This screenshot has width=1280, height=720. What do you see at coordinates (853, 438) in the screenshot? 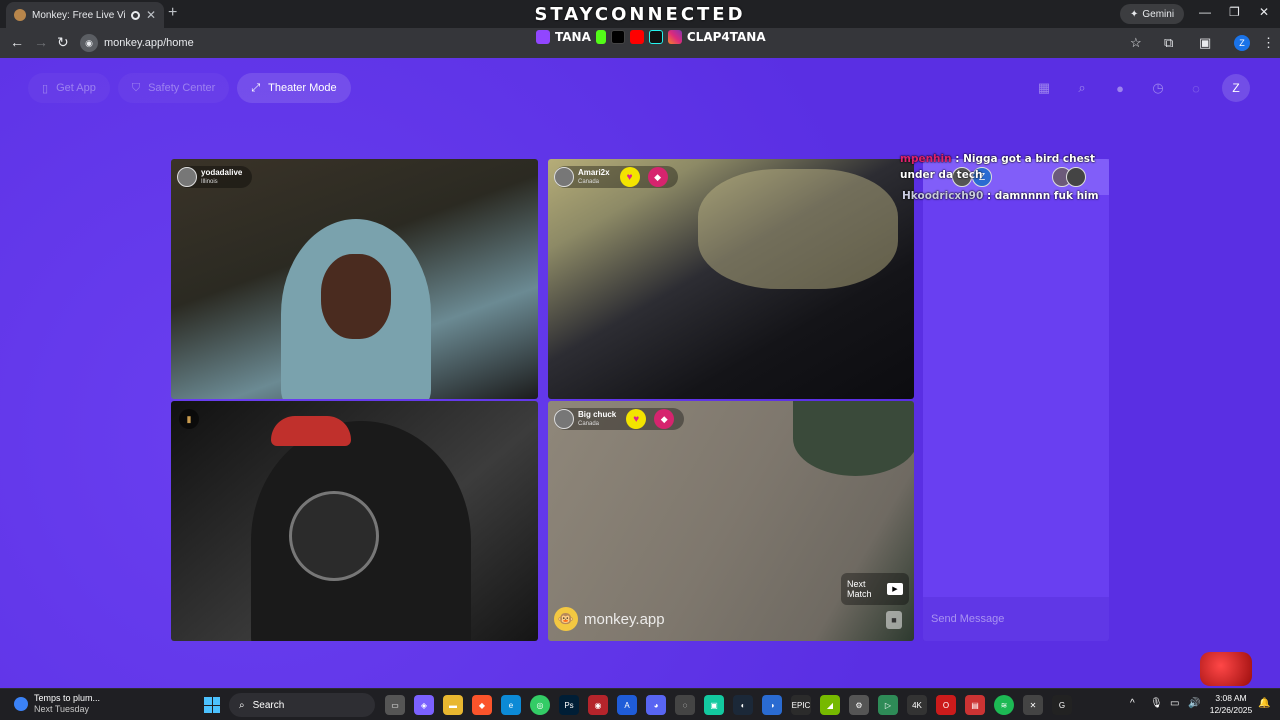
I see `blurred-object` at bounding box center [853, 438].